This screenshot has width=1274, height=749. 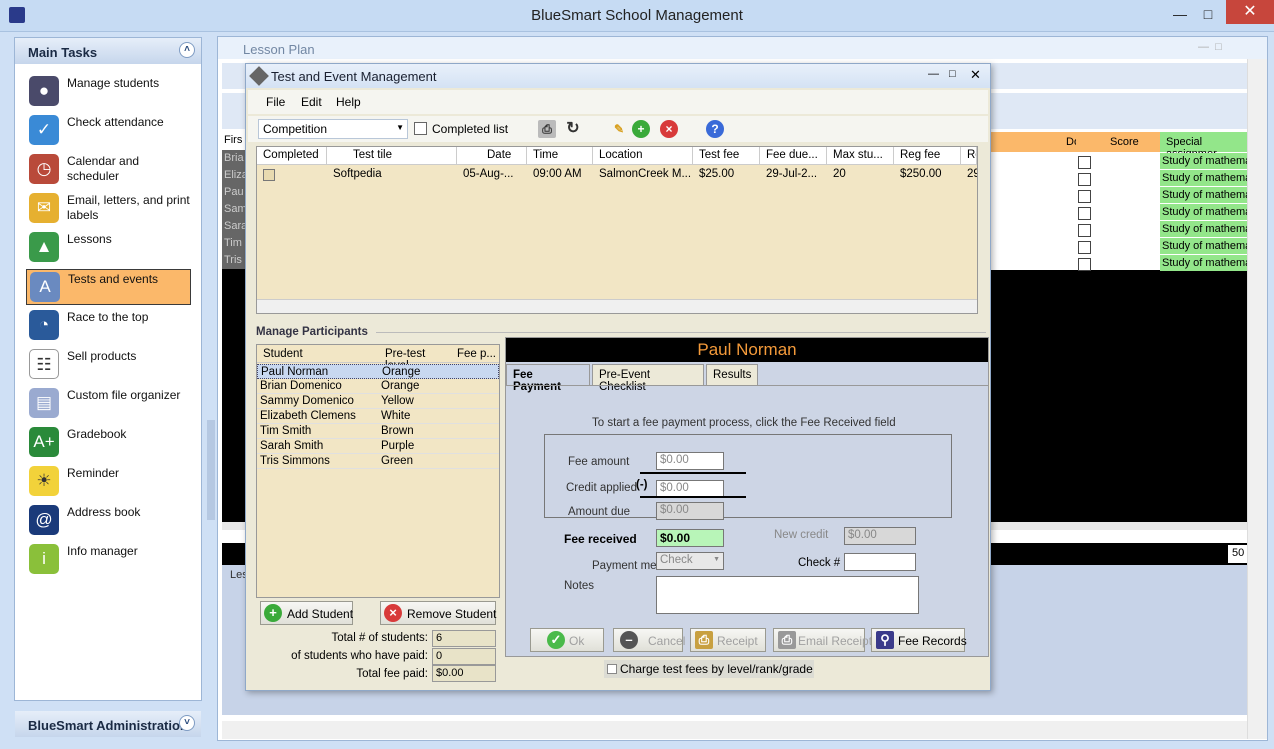 What do you see at coordinates (933, 74) in the screenshot?
I see `dialog-minimize-button: —` at bounding box center [933, 74].